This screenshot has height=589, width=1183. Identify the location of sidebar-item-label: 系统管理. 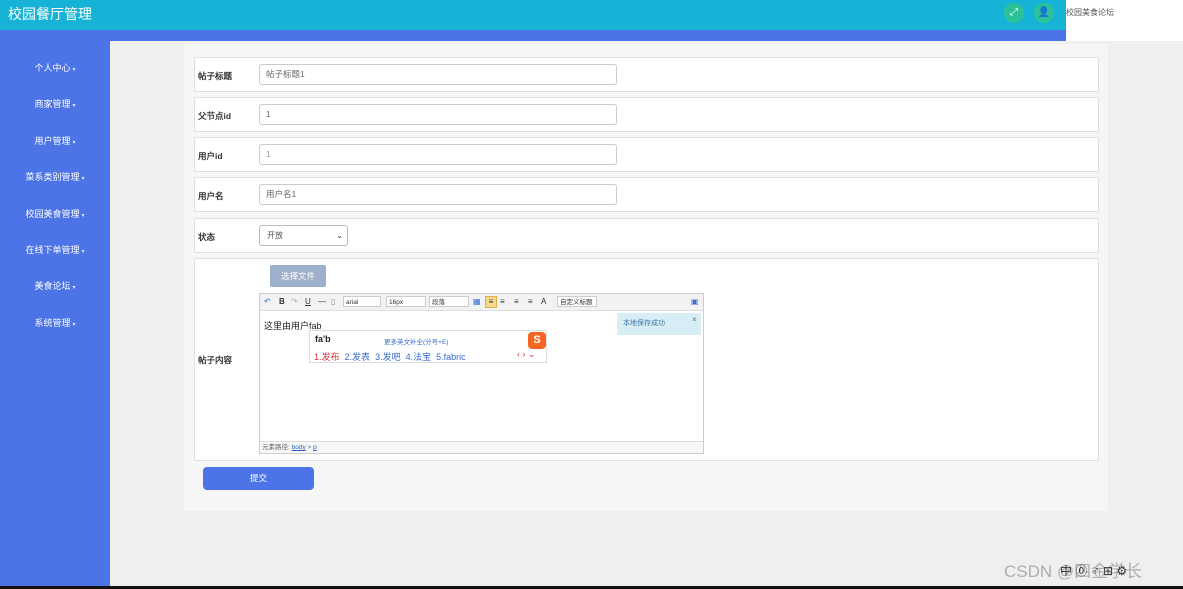
(52, 323).